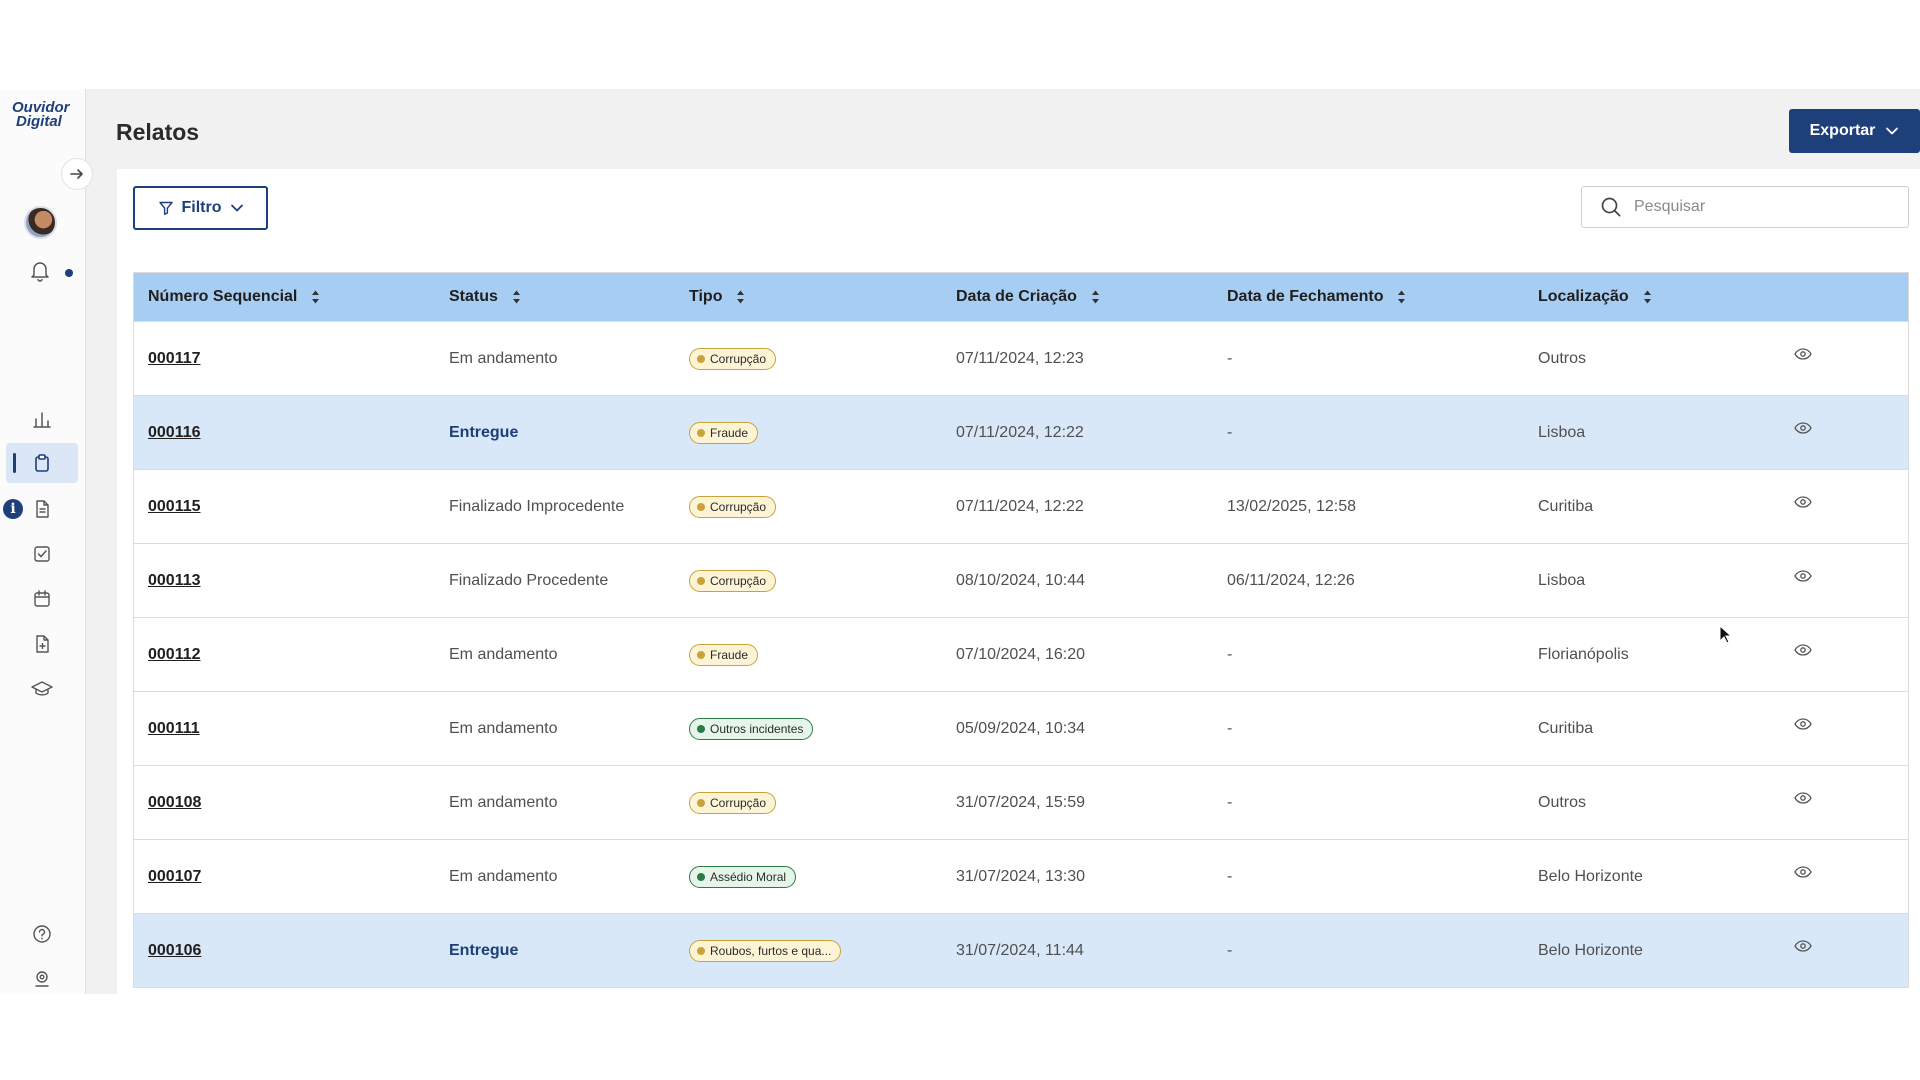 The height and width of the screenshot is (1080, 1920). Describe the element at coordinates (174, 950) in the screenshot. I see `report-number-link: 000106` at that location.